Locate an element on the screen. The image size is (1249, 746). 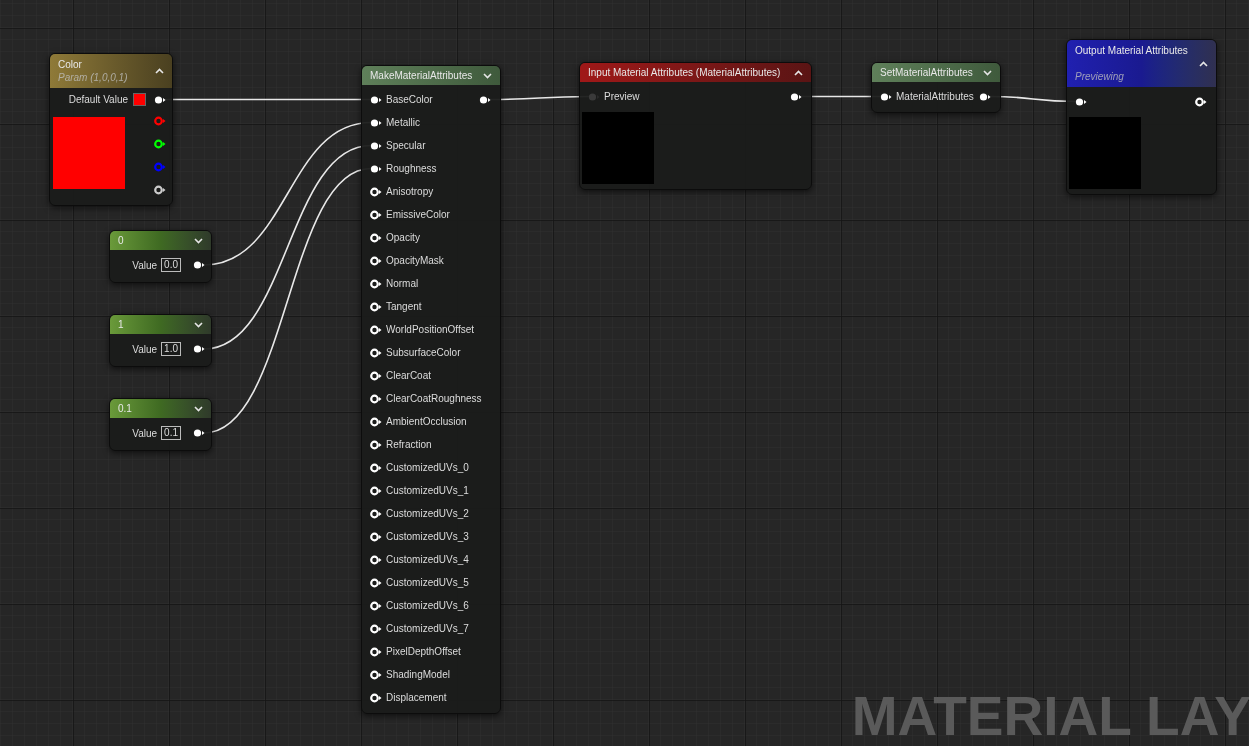
pin-label: CustomizedUVs_3 is located at coordinates (427, 537).